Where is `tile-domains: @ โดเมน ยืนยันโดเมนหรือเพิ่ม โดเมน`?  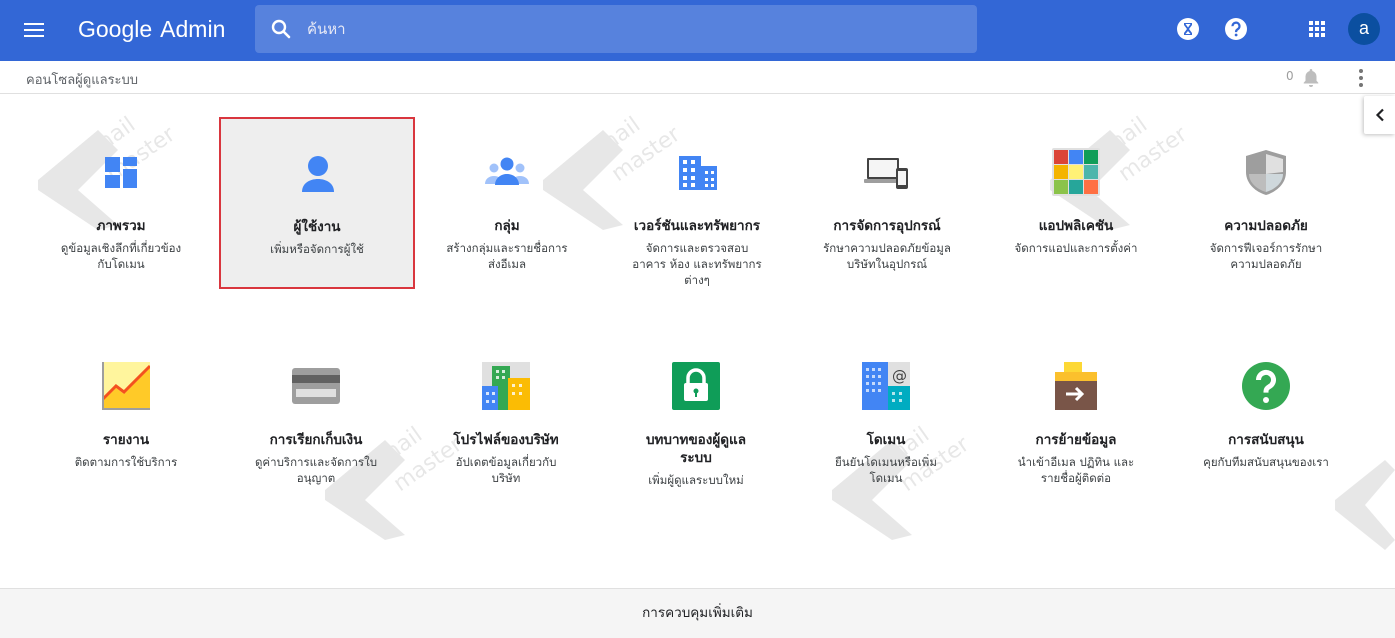 tile-domains: @ โดเมน ยืนยันโดเมนหรือเพิ่ม โดเมน is located at coordinates (886, 417).